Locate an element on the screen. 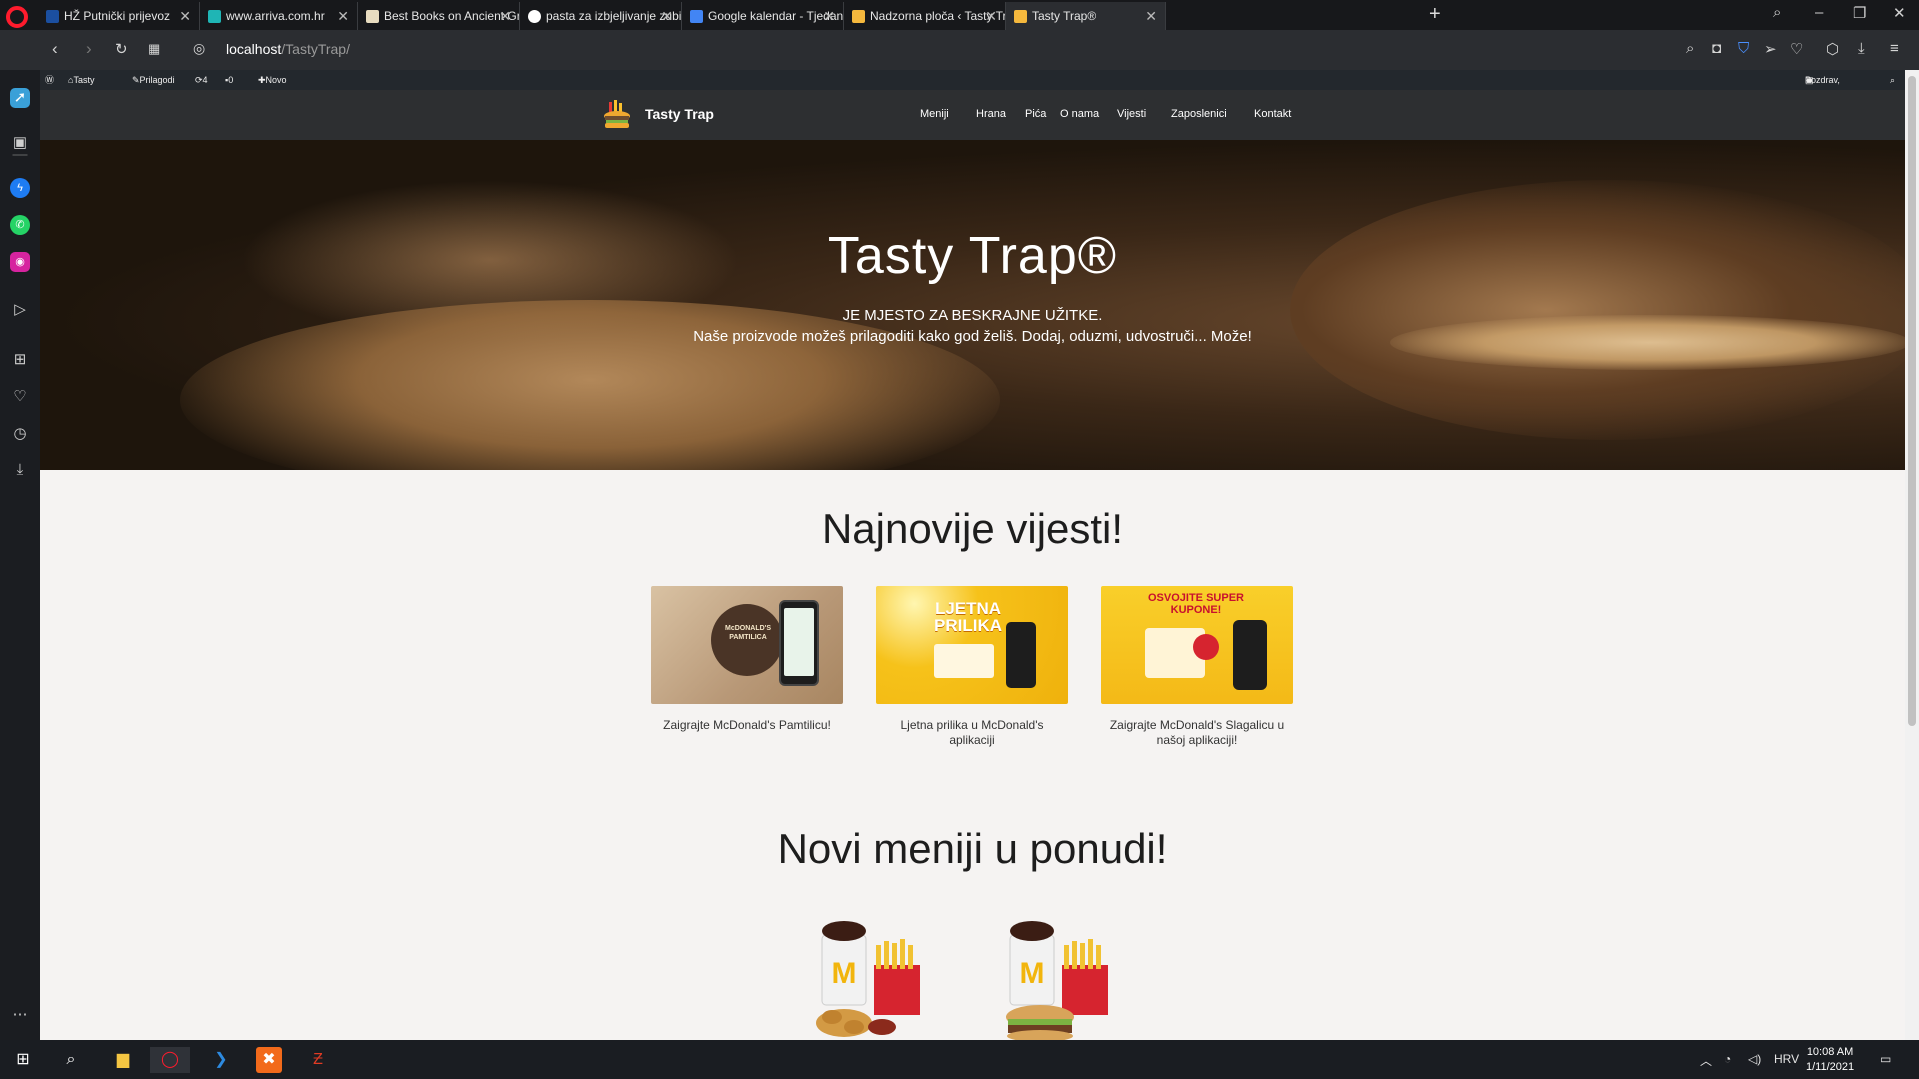 The width and height of the screenshot is (1919, 1079). speed-dial-icon: ⊞ is located at coordinates (20, 360).